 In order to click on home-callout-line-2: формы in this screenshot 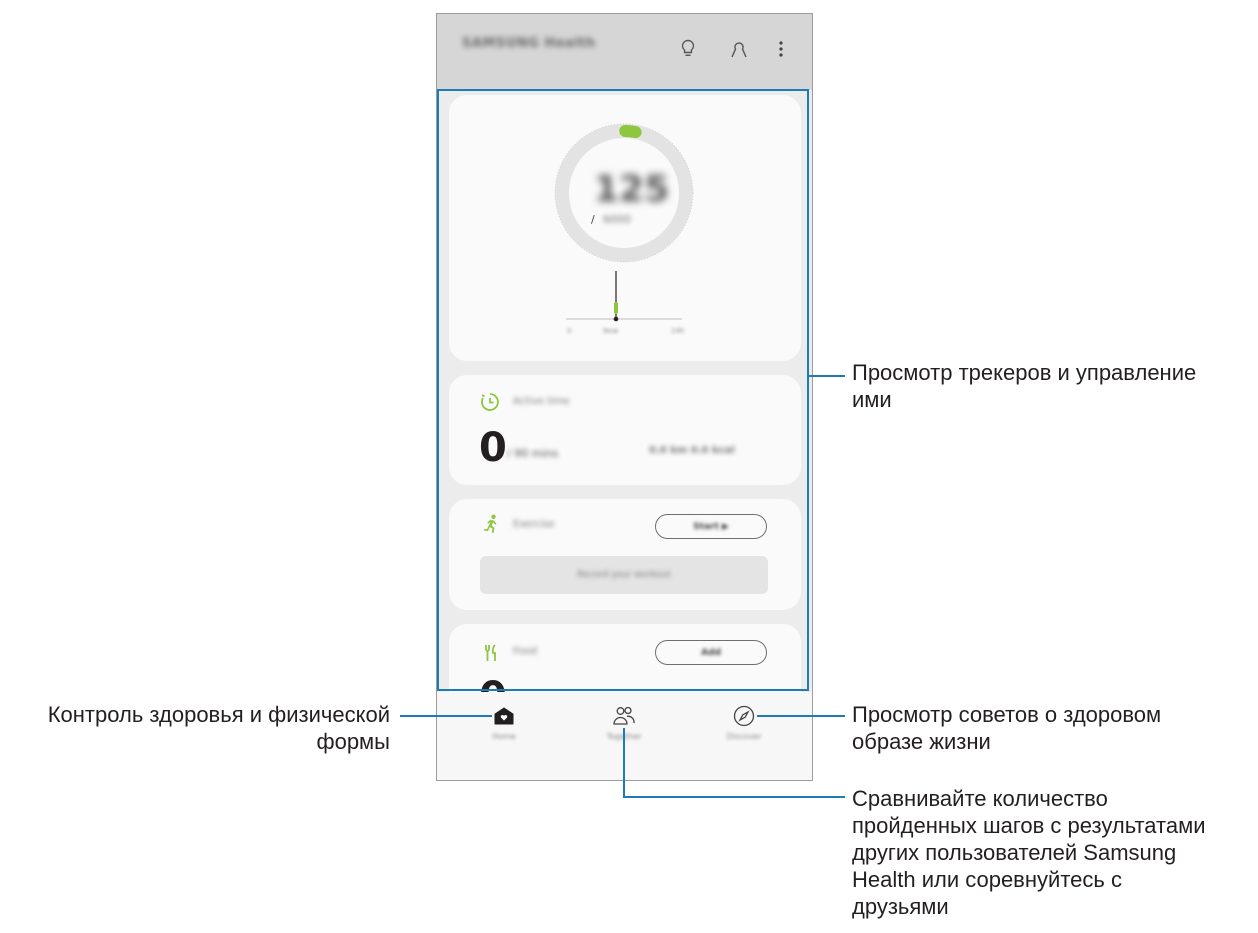, I will do `click(353, 741)`.